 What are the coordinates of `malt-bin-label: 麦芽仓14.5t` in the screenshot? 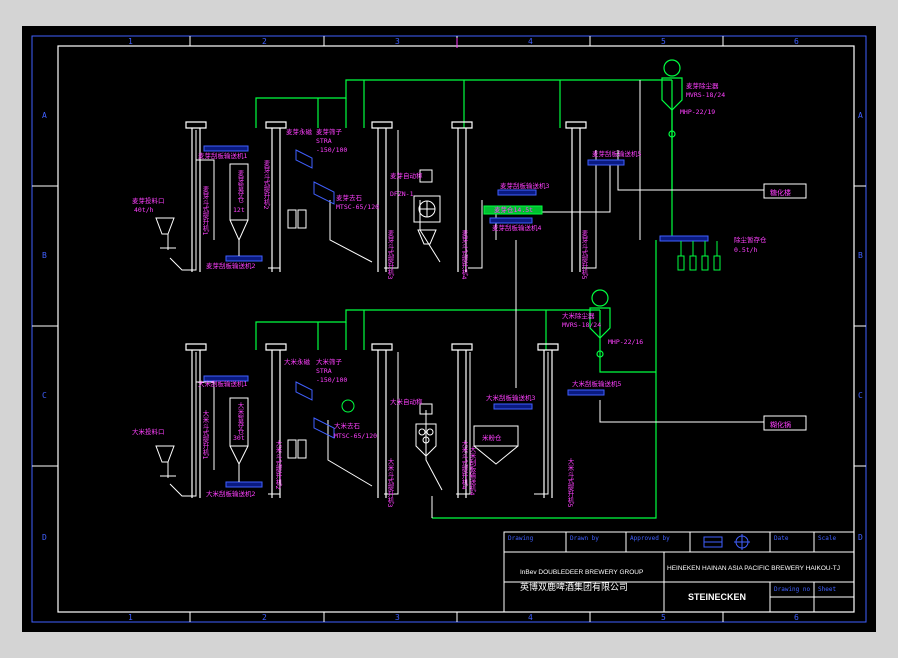 It's located at (513, 209).